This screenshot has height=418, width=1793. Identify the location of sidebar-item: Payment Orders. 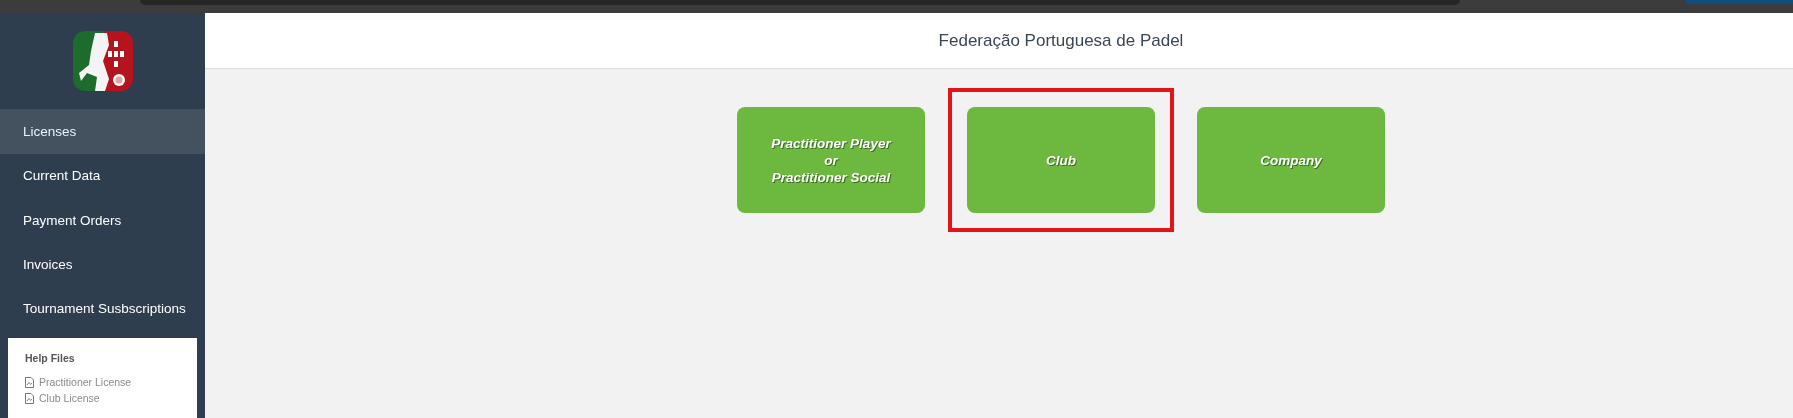
(102, 220).